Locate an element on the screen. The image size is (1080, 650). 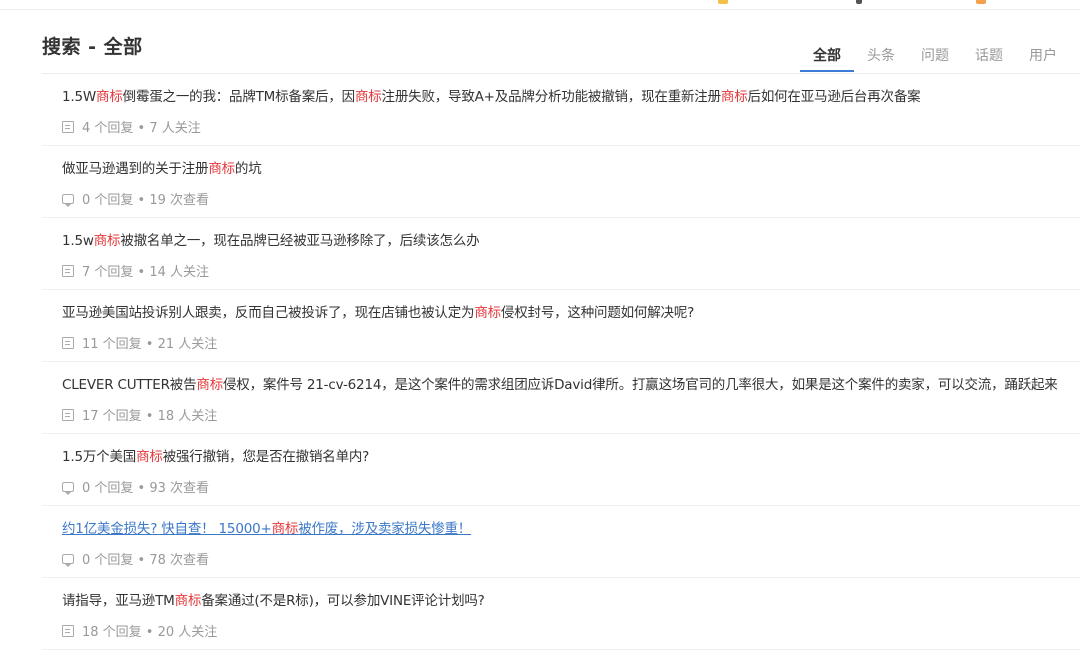
result-meta: 4 个回复 • 7 人关注 is located at coordinates (131, 126).